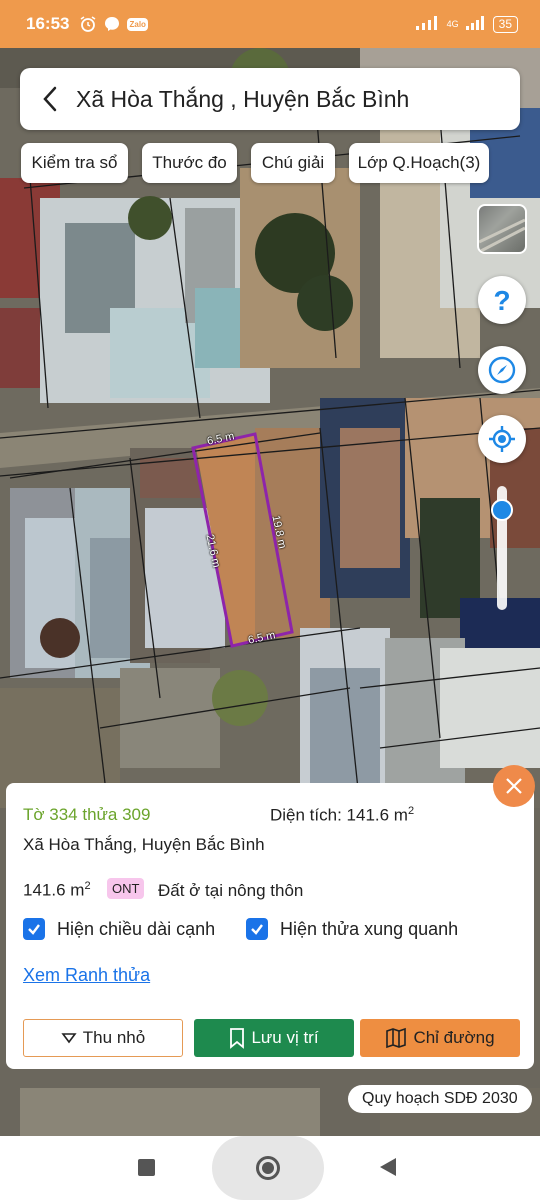 The height and width of the screenshot is (1200, 540). I want to click on back-icon, so click(388, 1167).